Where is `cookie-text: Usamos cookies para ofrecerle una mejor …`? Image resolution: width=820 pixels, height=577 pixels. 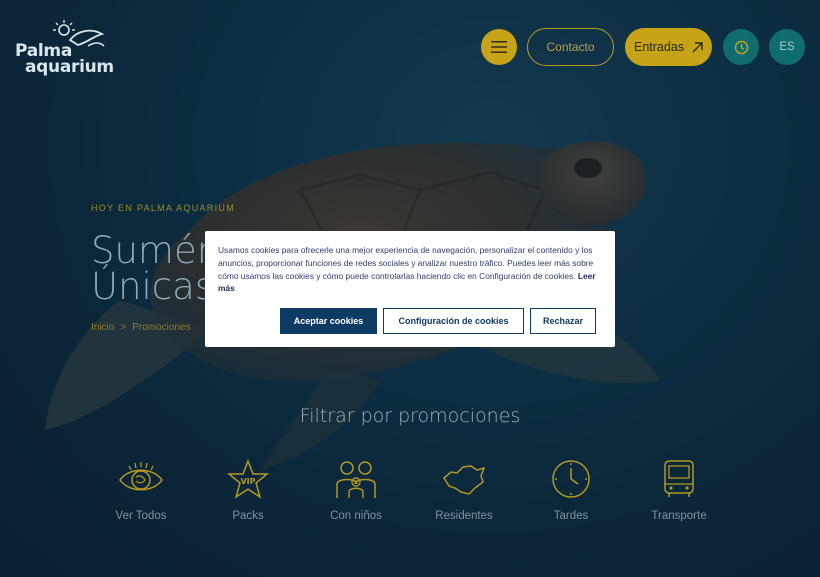
cookie-text: Usamos cookies para ofrecerle una mejor … is located at coordinates (410, 269).